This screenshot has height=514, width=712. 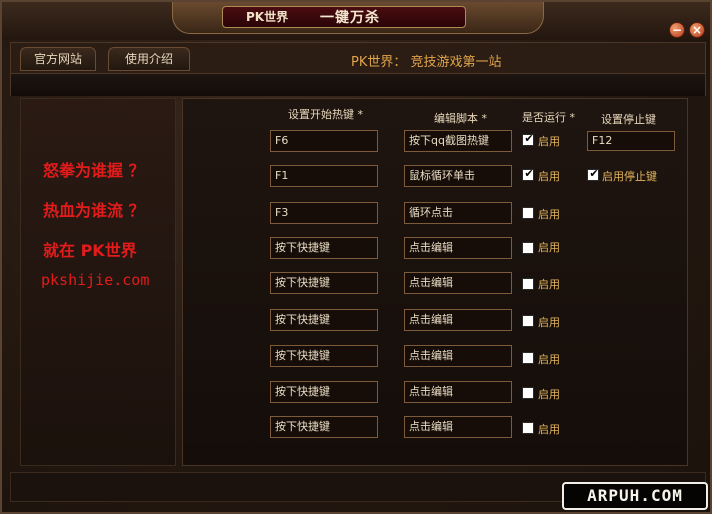 I want to click on tab-bar: 官方网站 使用介绍 PK世界： 竞技游戏第一站, so click(x=358, y=58).